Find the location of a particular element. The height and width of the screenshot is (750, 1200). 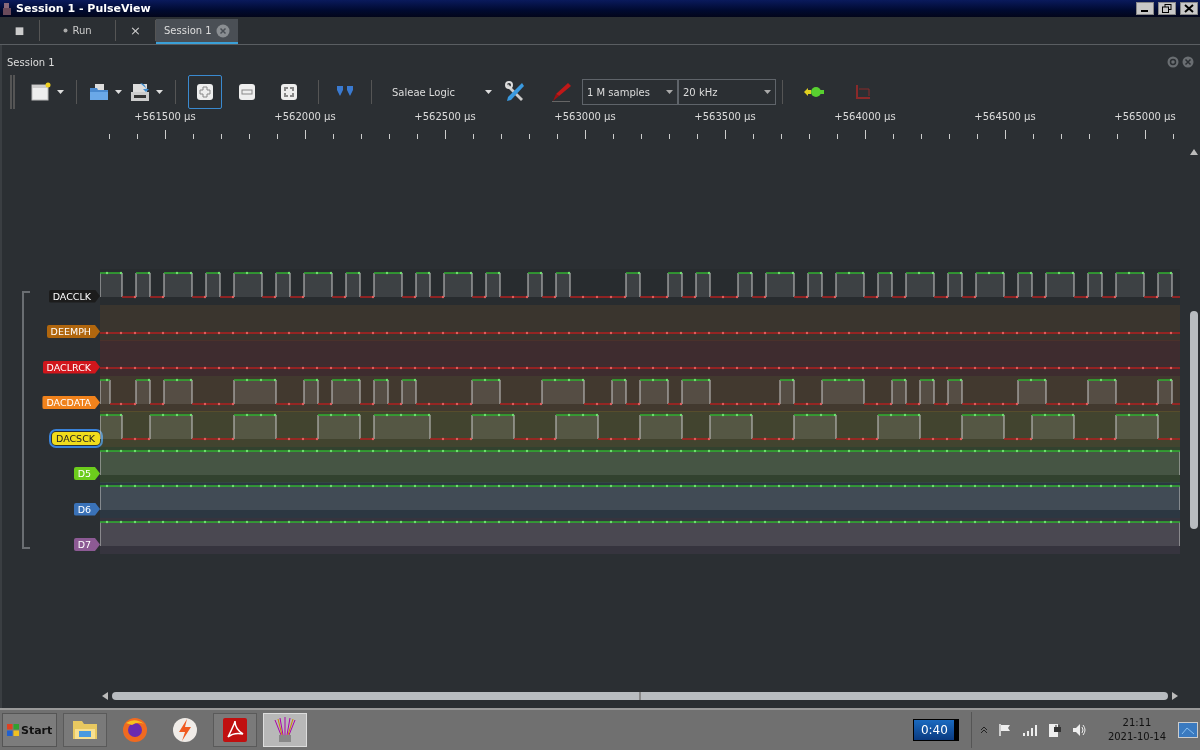

scroll-up-icon is located at coordinates (1194, 152).